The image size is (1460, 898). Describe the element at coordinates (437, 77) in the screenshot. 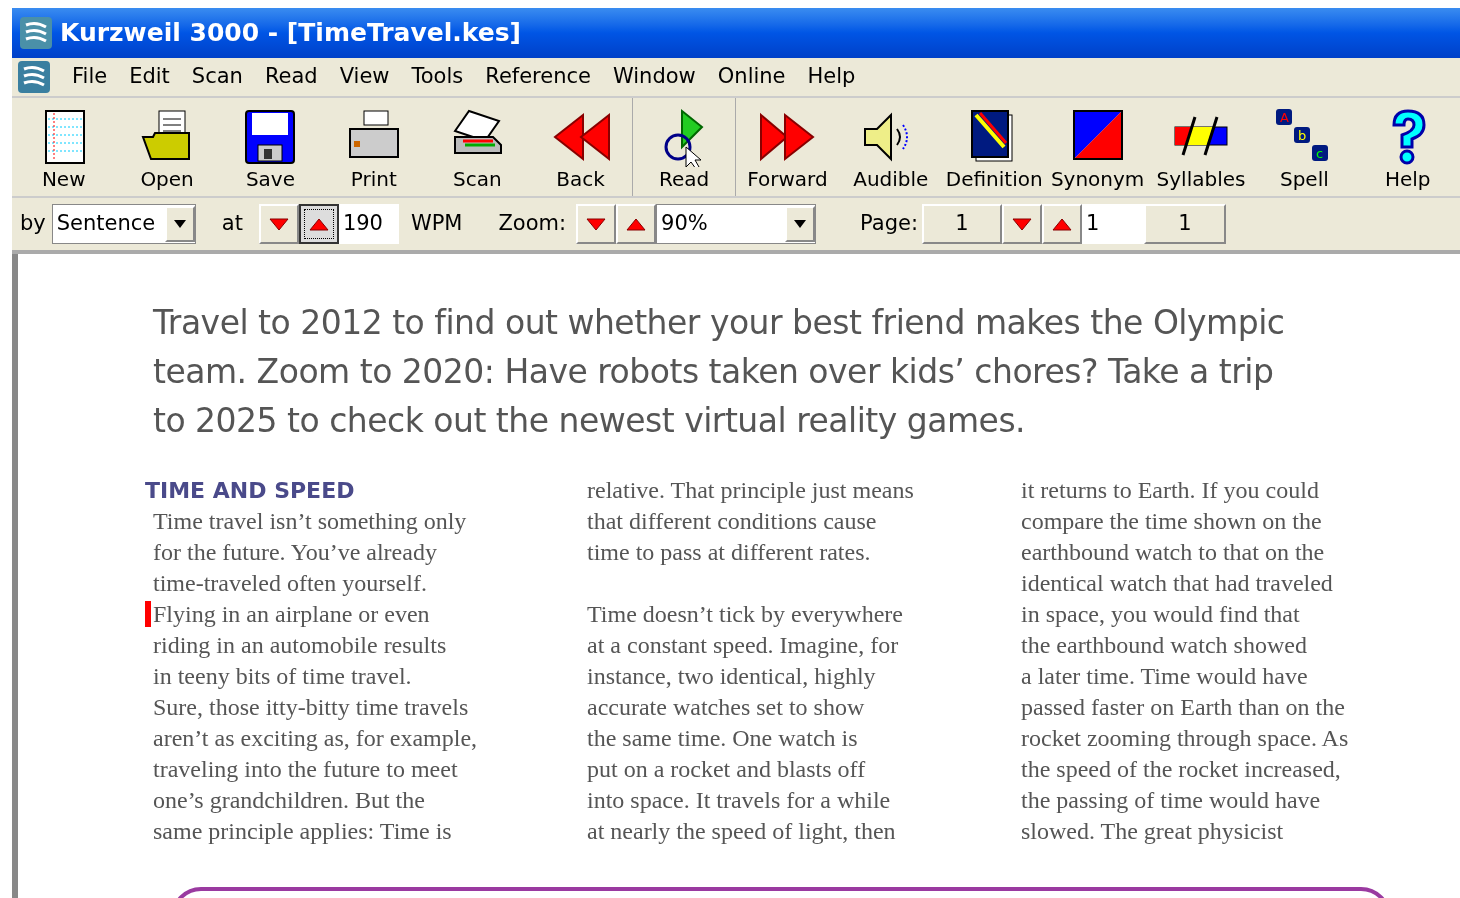

I see `menu-item: Tools` at that location.